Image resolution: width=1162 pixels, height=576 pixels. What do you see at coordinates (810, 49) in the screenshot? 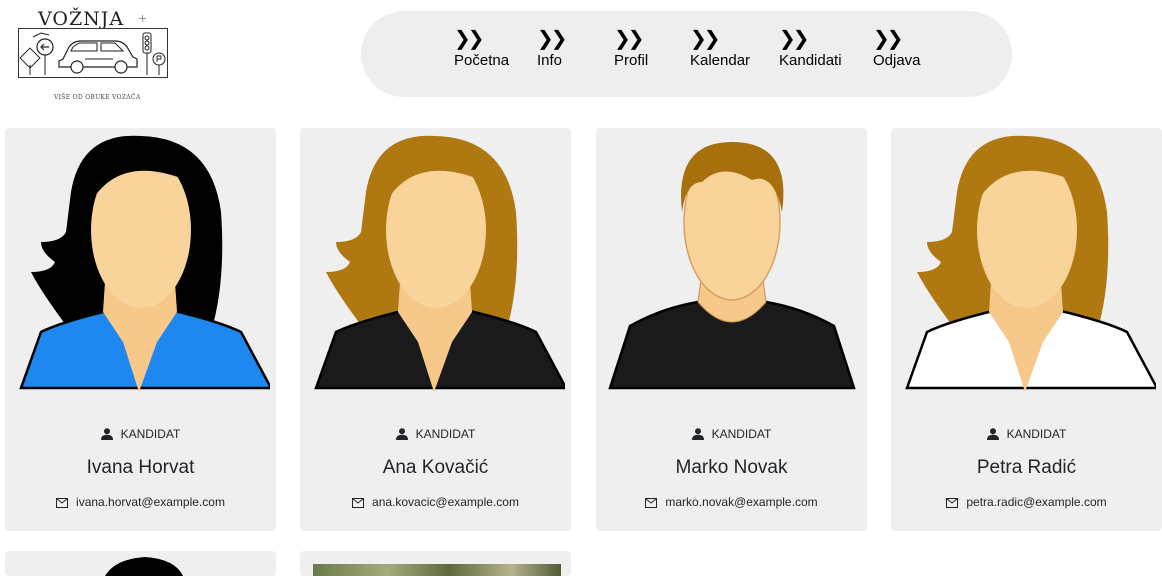
I see `nav-item-kandidati: ❯❯ Kandidati` at bounding box center [810, 49].